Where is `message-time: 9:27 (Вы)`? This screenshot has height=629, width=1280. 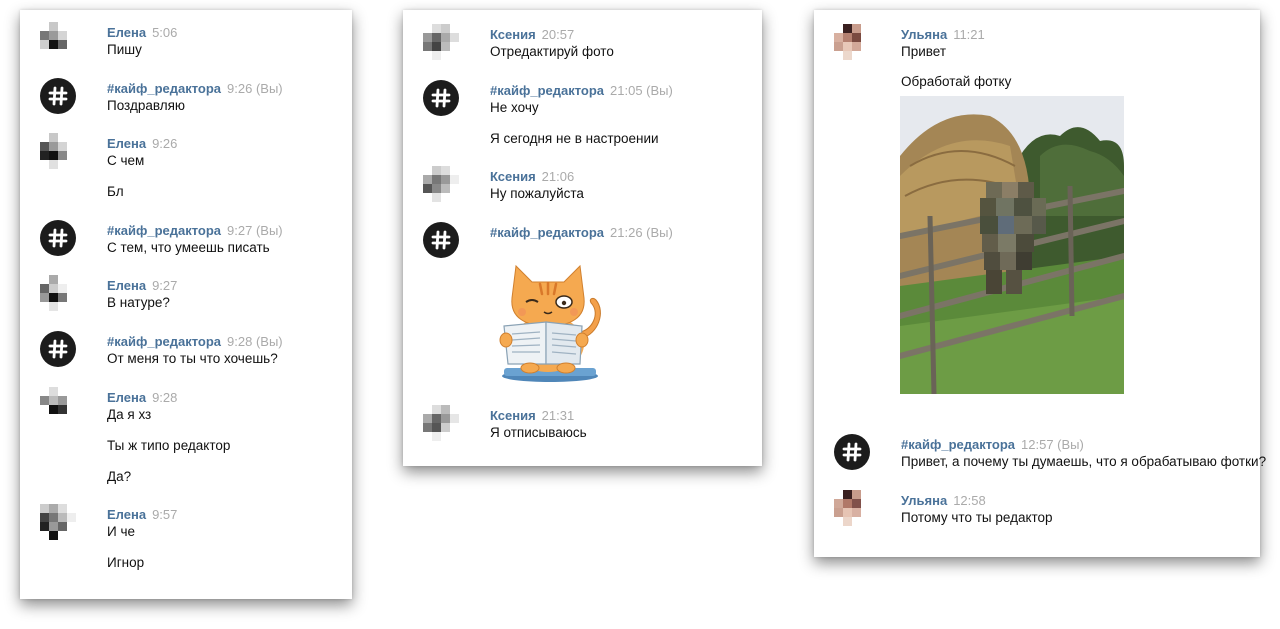 message-time: 9:27 (Вы) is located at coordinates (255, 230).